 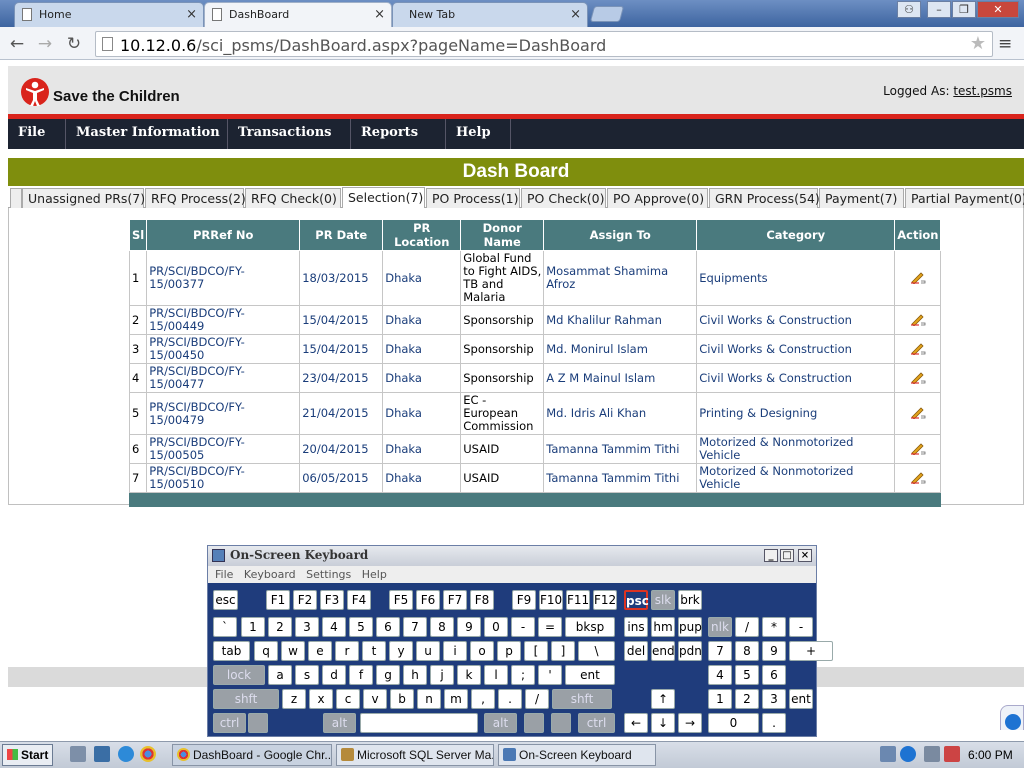 I want to click on osk-key: F12, so click(x=605, y=600).